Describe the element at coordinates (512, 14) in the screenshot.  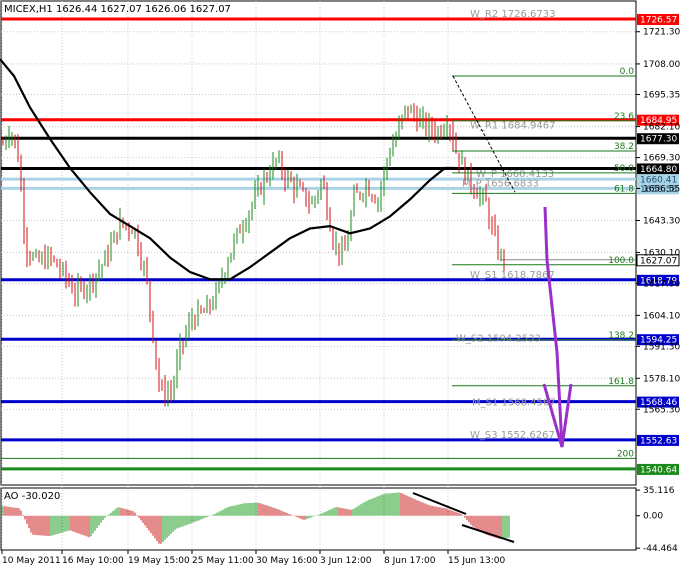
I see `pivot-label: W_R2 1726.6733` at that location.